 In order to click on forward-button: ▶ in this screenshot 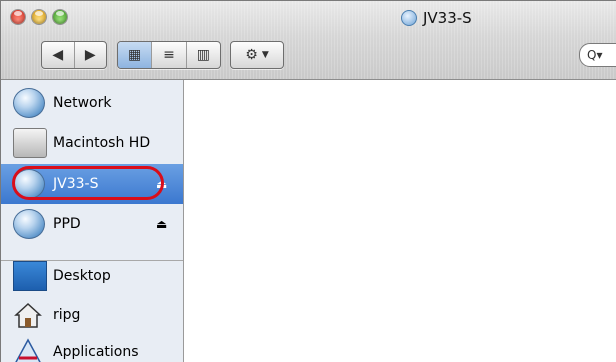, I will do `click(91, 55)`.